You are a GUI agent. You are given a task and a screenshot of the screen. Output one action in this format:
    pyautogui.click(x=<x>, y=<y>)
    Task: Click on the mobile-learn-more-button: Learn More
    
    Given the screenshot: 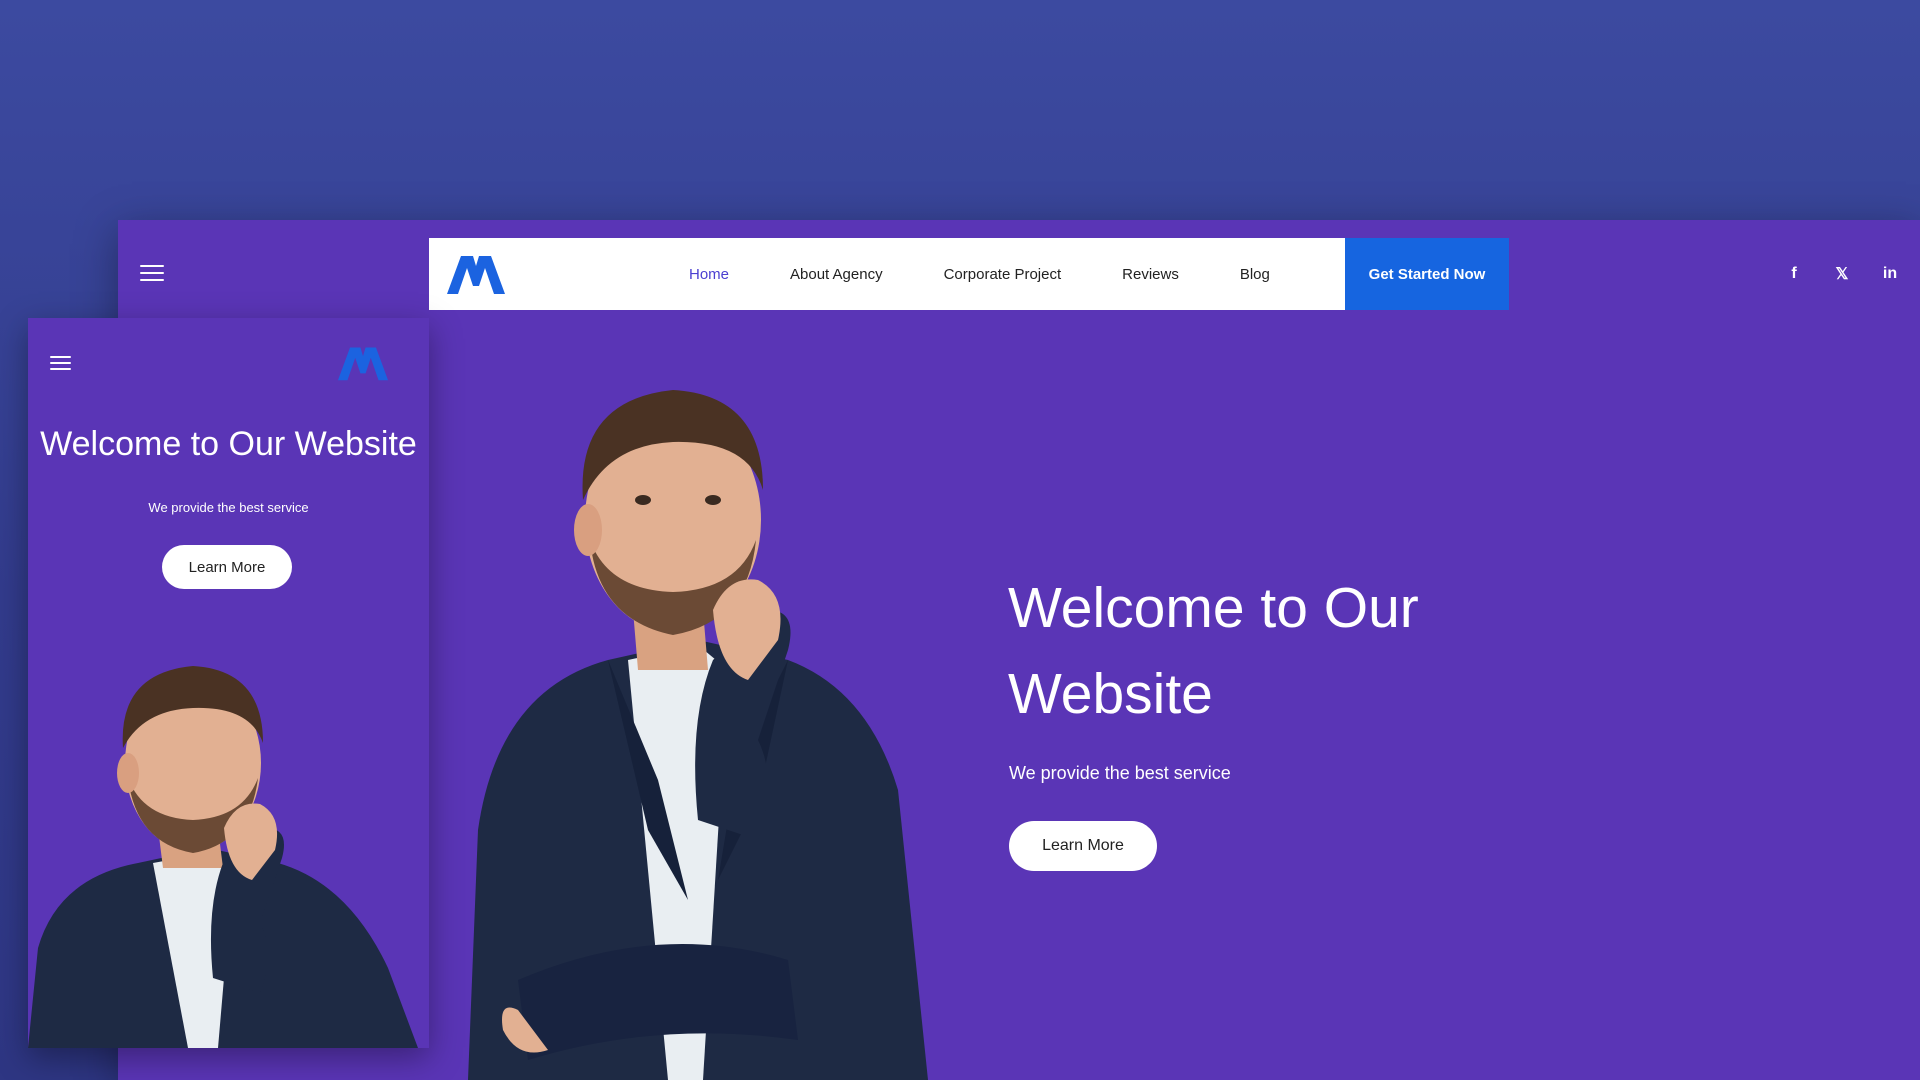 What is the action you would take?
    pyautogui.click(x=227, y=567)
    